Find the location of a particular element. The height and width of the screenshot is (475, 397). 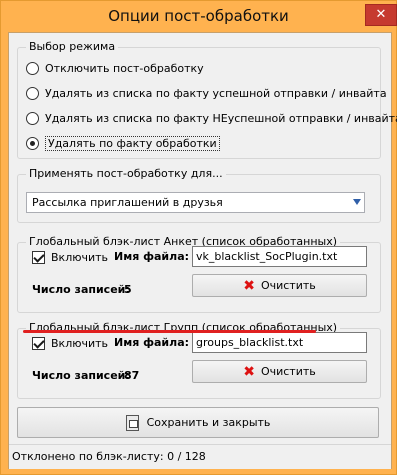

radio-disable-postprocessing: Отключить пост-обработку is located at coordinates (115, 68).